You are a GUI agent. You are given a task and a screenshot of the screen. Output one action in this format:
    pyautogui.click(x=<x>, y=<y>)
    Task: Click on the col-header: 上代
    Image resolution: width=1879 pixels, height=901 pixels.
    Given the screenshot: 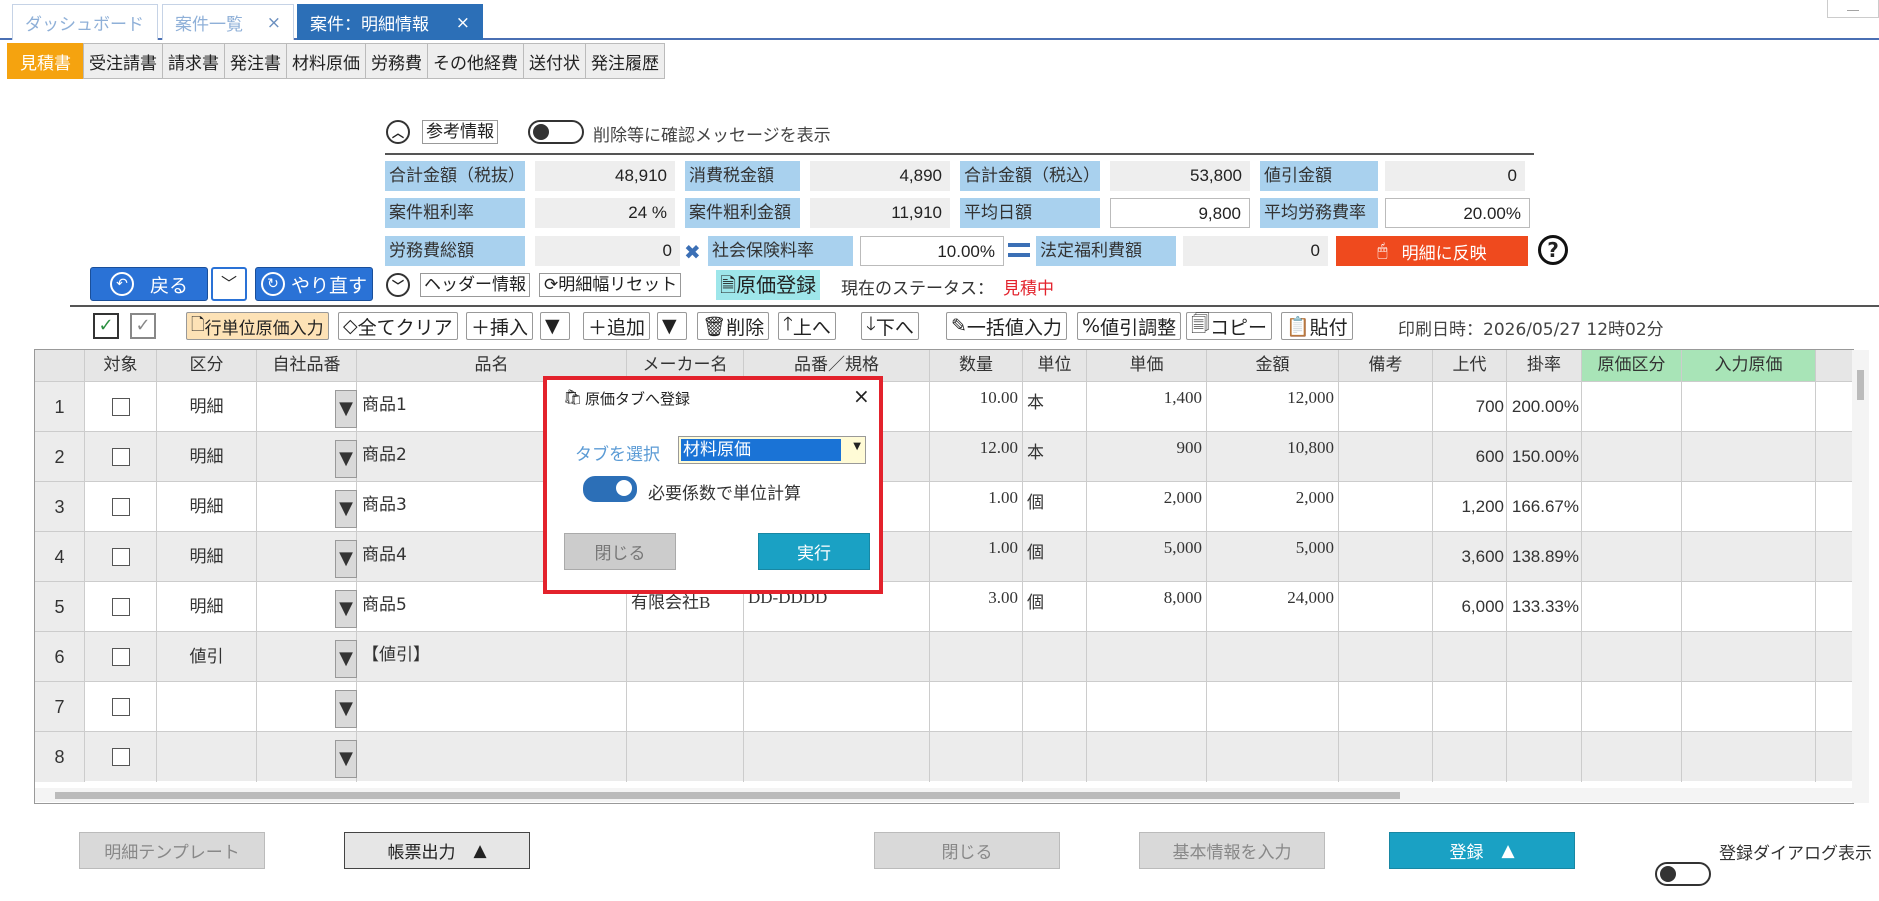 What is the action you would take?
    pyautogui.click(x=1470, y=365)
    